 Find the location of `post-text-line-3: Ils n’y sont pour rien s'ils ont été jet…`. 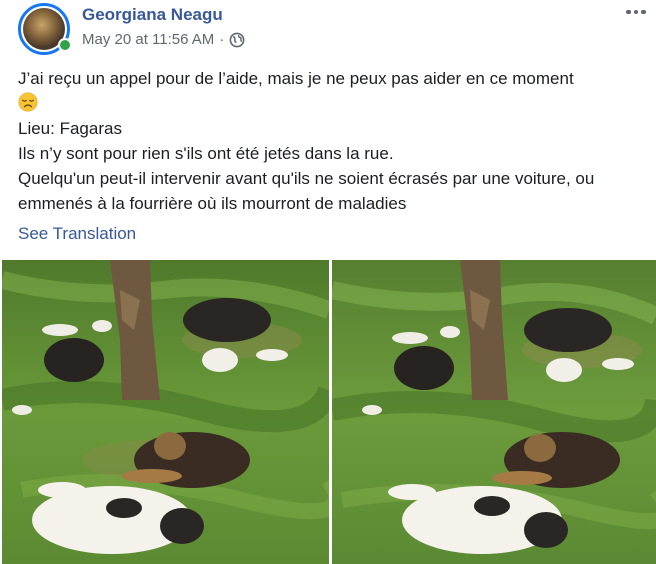

post-text-line-3: Ils n’y sont pour rien s'ils ont été jet… is located at coordinates (206, 153).